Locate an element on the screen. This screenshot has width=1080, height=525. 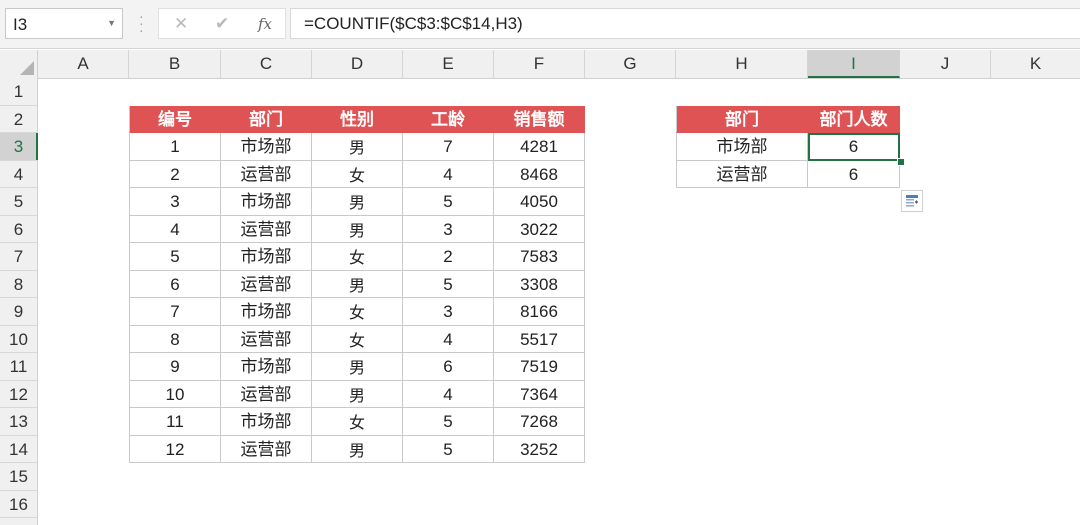
table-cell: 12 is located at coordinates (175, 449).